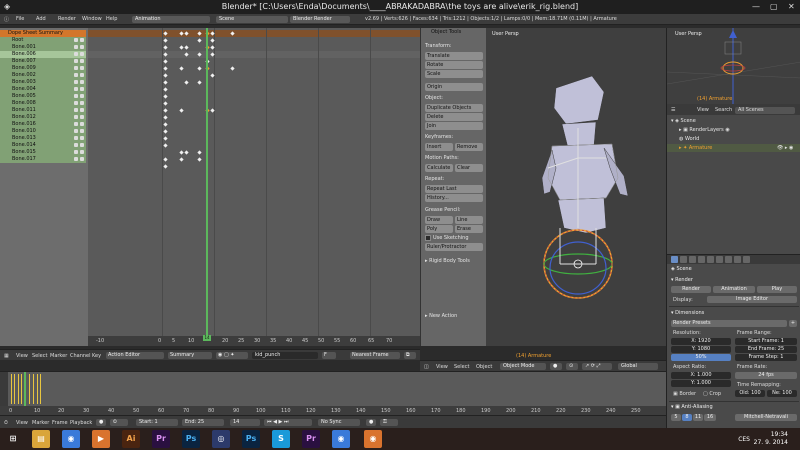 This screenshot has width=800, height=450. Describe the element at coordinates (43, 138) in the screenshot. I see `channel-bone: Bone.013` at that location.